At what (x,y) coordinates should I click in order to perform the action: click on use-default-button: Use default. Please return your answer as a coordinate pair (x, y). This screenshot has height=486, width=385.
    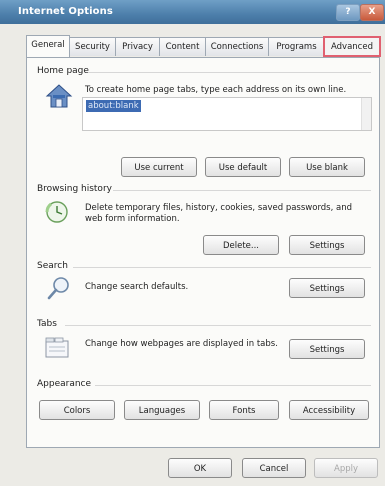
    Looking at the image, I should click on (243, 167).